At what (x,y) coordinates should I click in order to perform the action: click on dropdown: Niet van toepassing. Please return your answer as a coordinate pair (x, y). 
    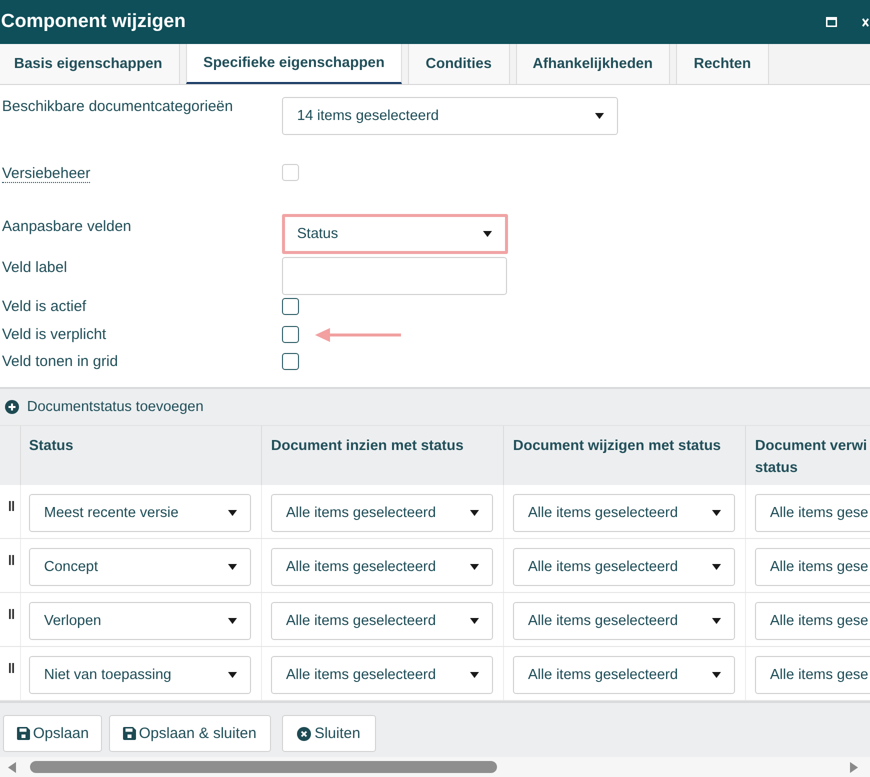
    Looking at the image, I should click on (140, 675).